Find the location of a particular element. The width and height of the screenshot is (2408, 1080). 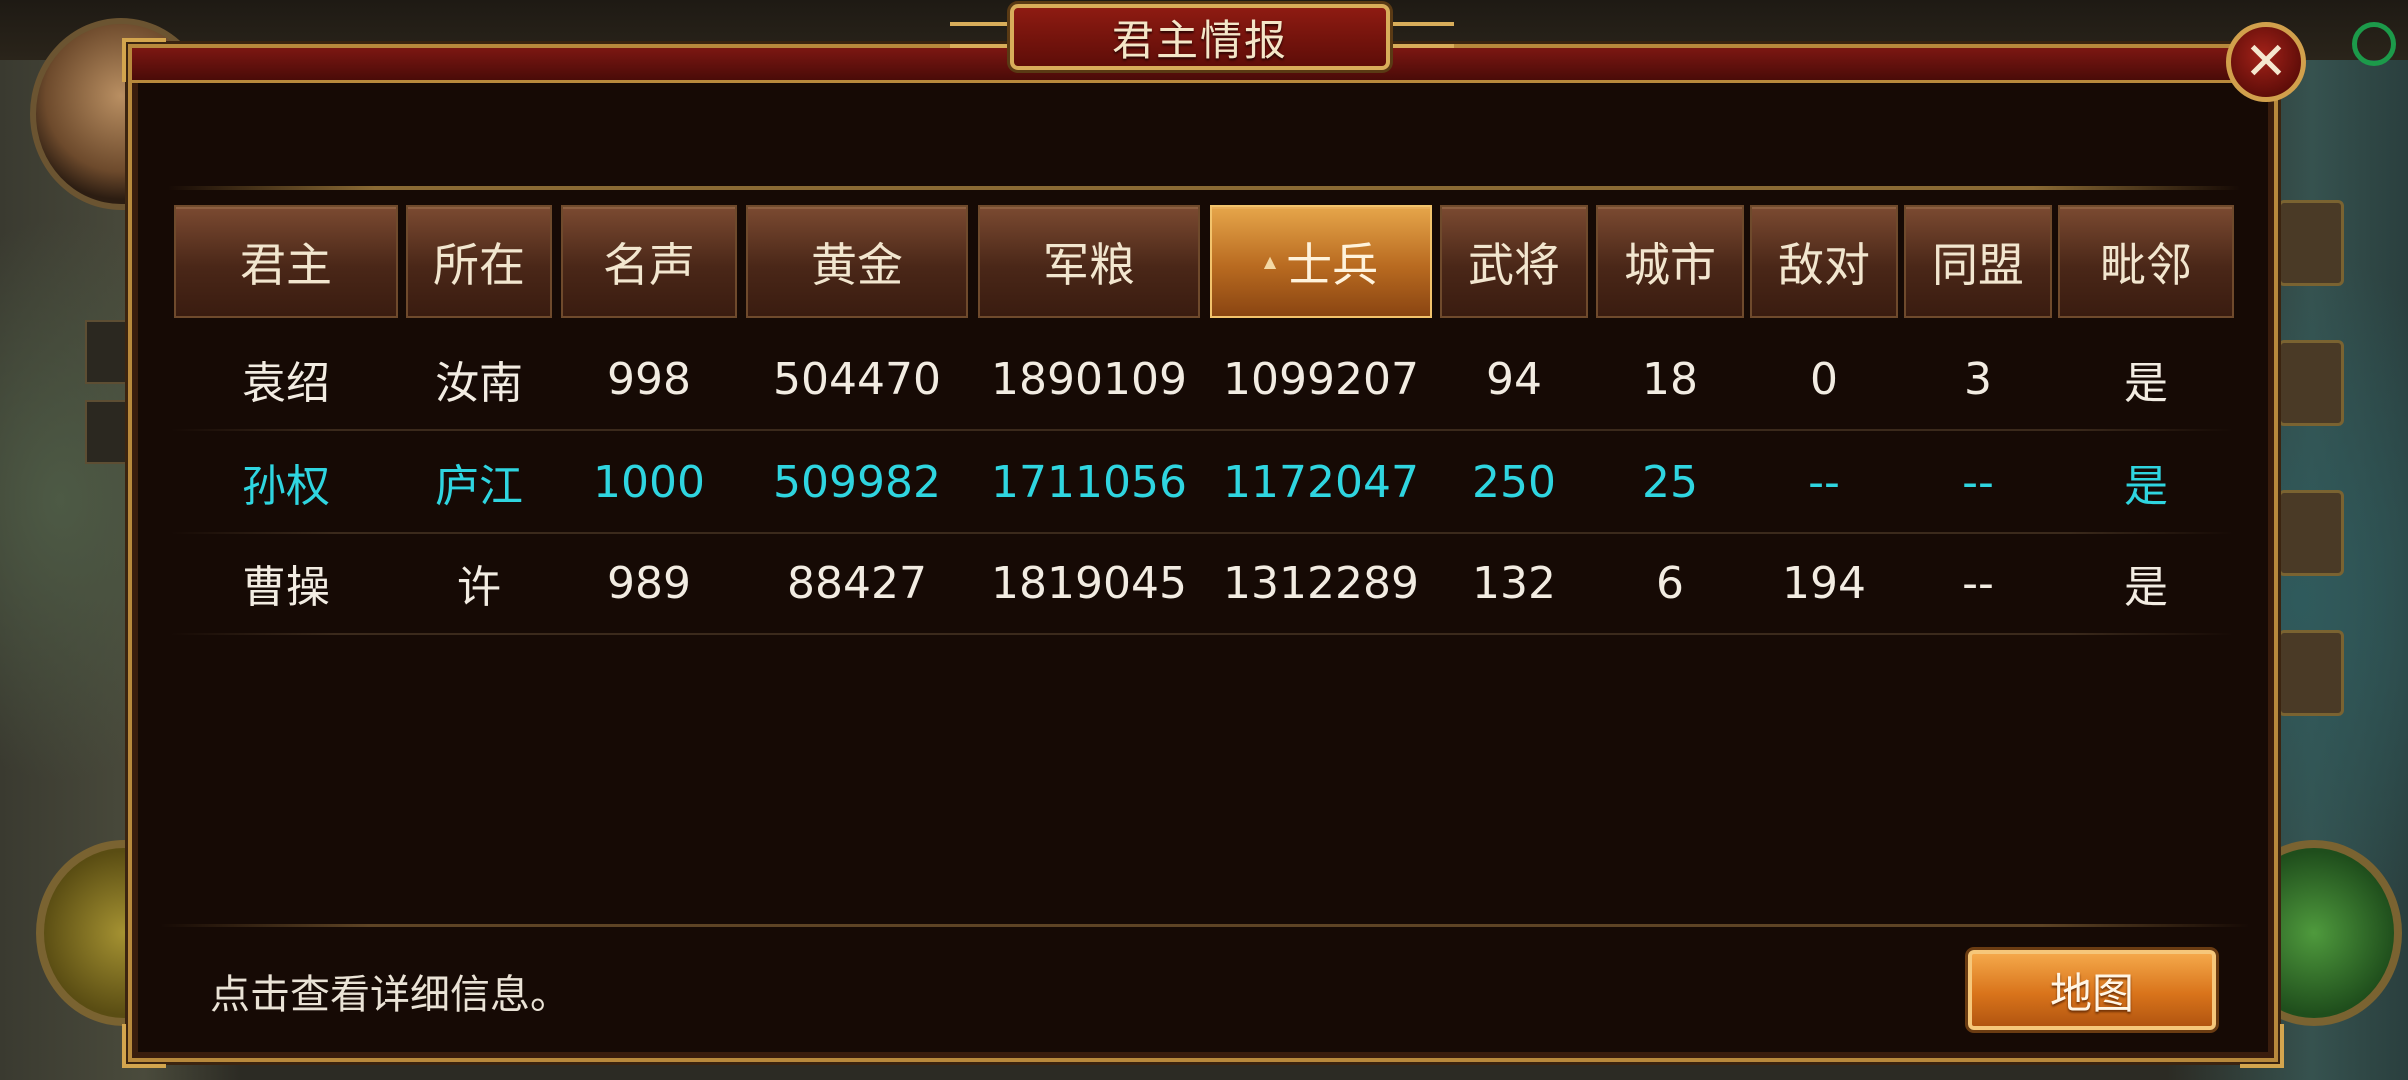

dialog-title: 君主情报 is located at coordinates (1199, 40).